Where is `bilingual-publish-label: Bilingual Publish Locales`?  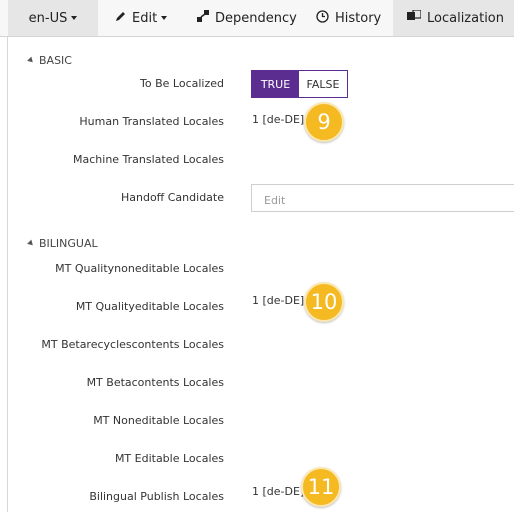
bilingual-publish-label: Bilingual Publish Locales is located at coordinates (156, 496).